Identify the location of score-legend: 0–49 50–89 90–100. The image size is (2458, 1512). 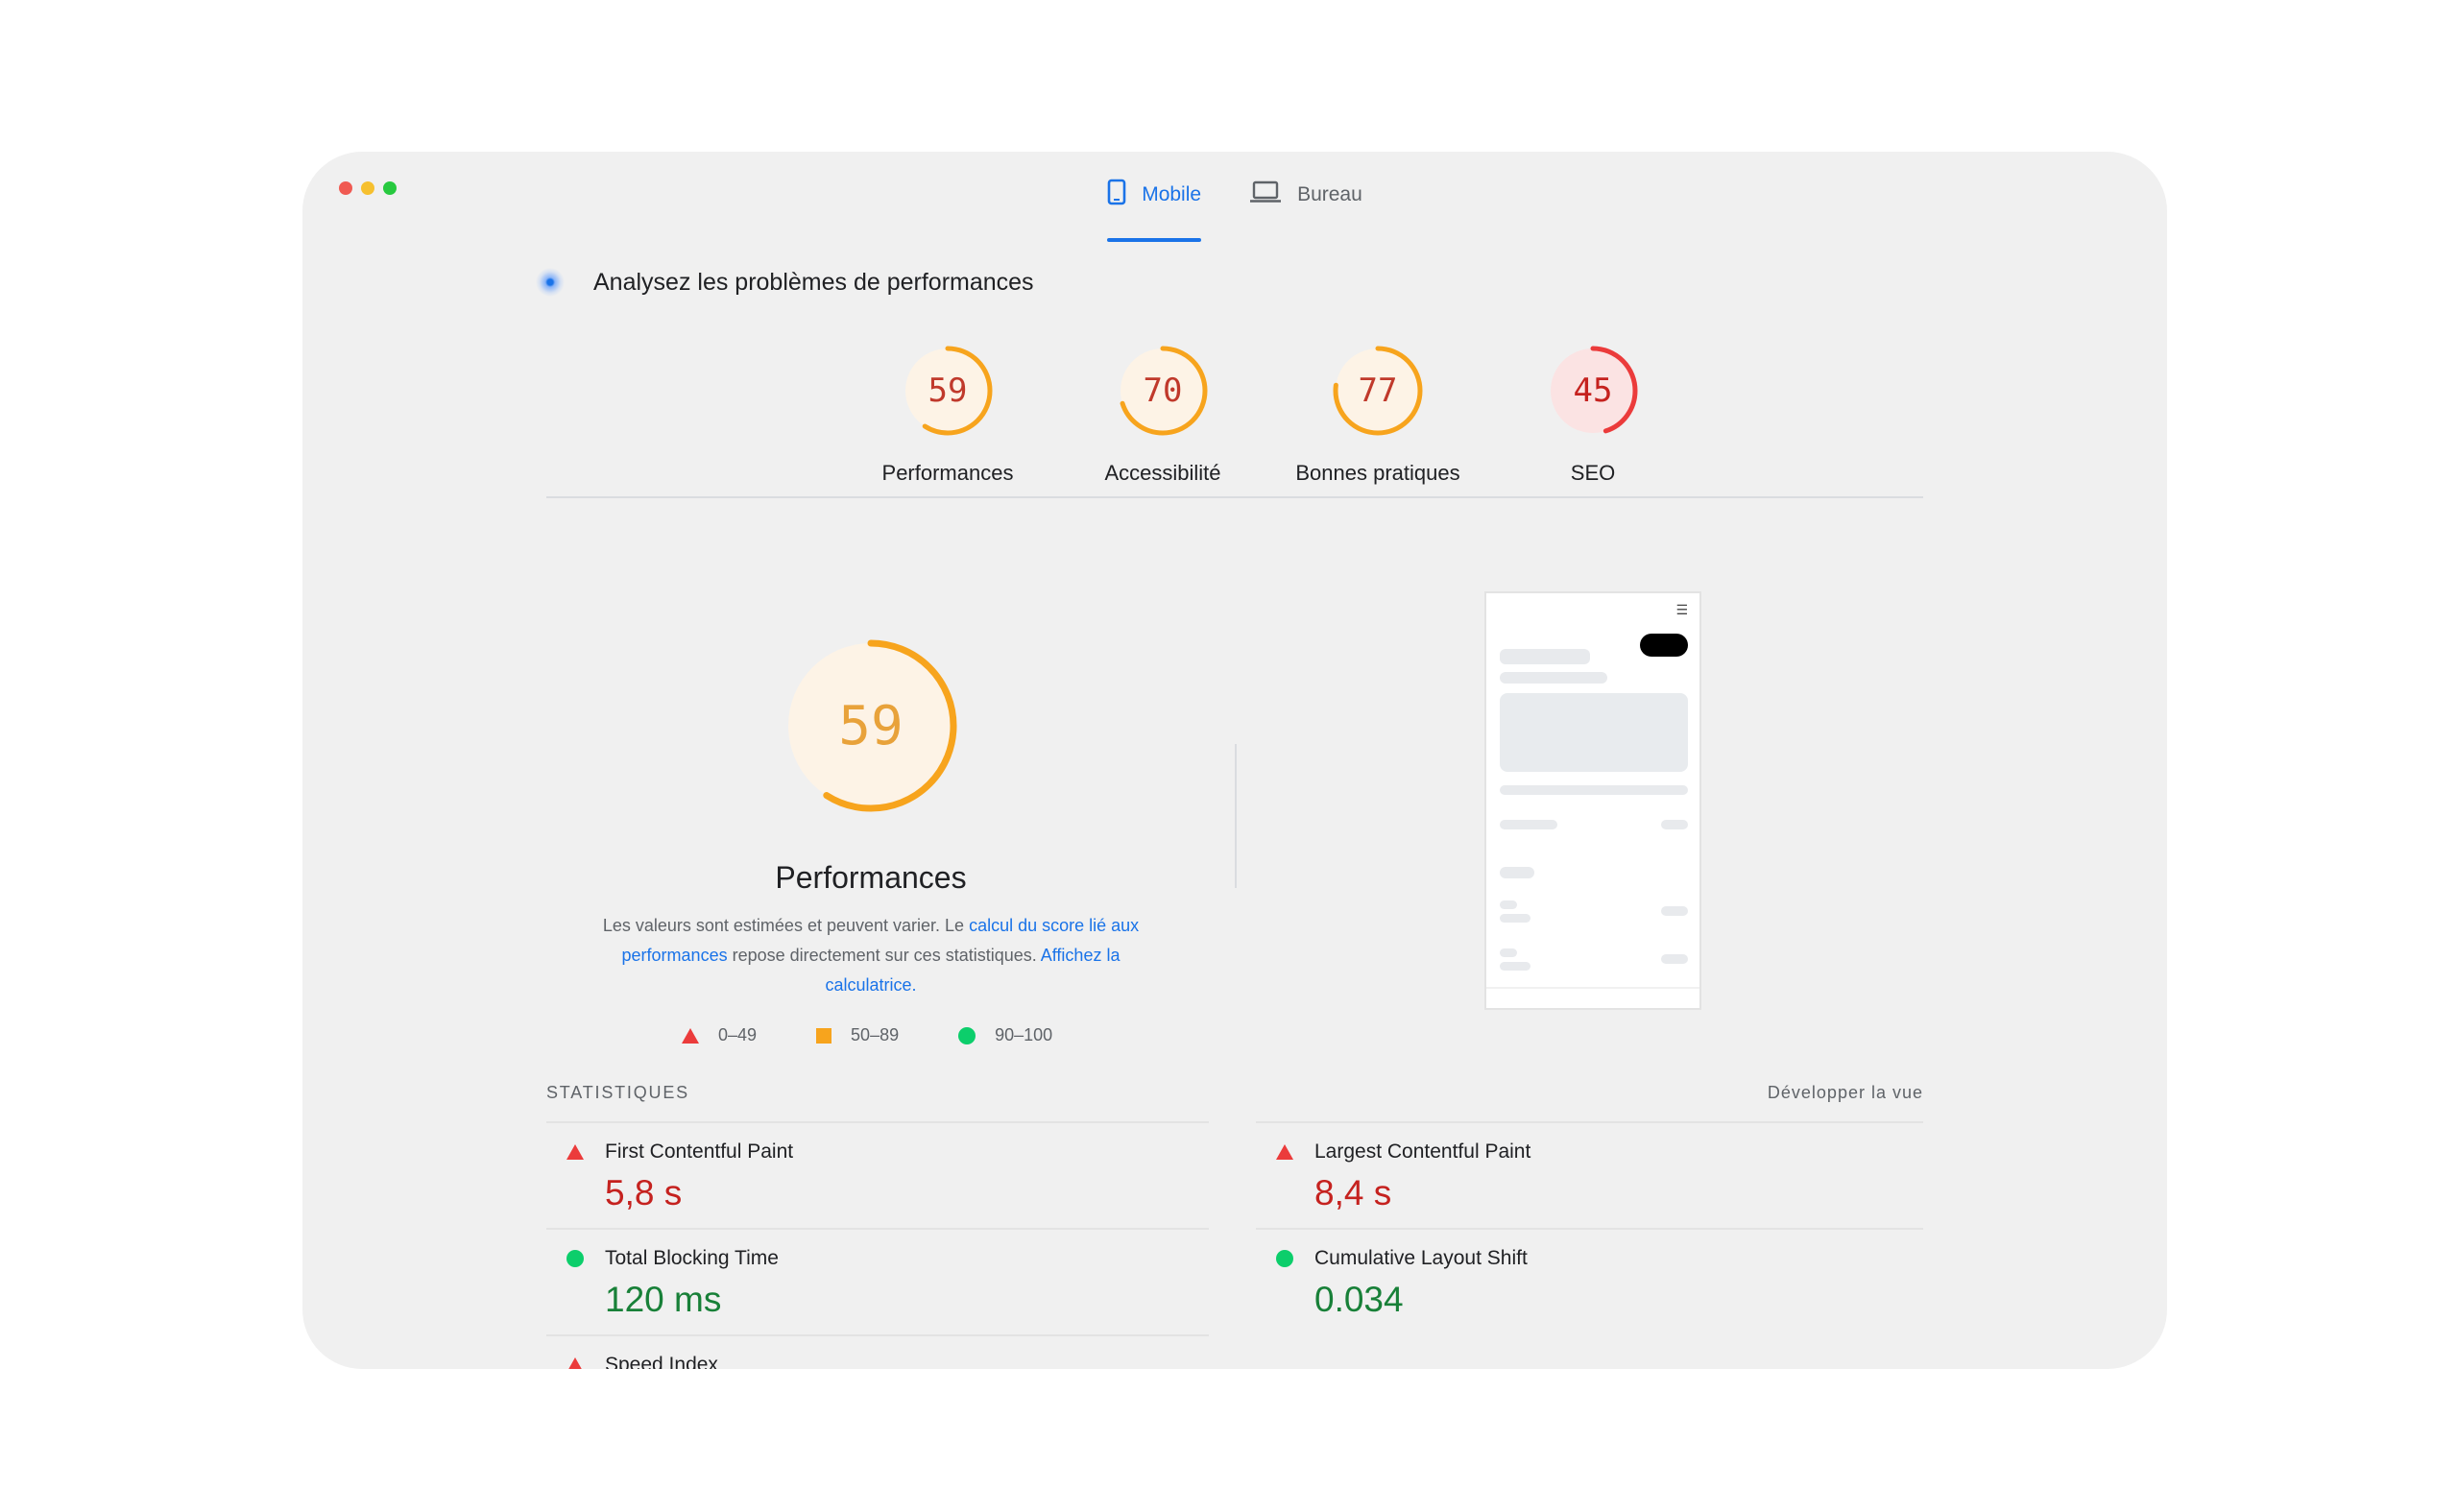
(867, 1035).